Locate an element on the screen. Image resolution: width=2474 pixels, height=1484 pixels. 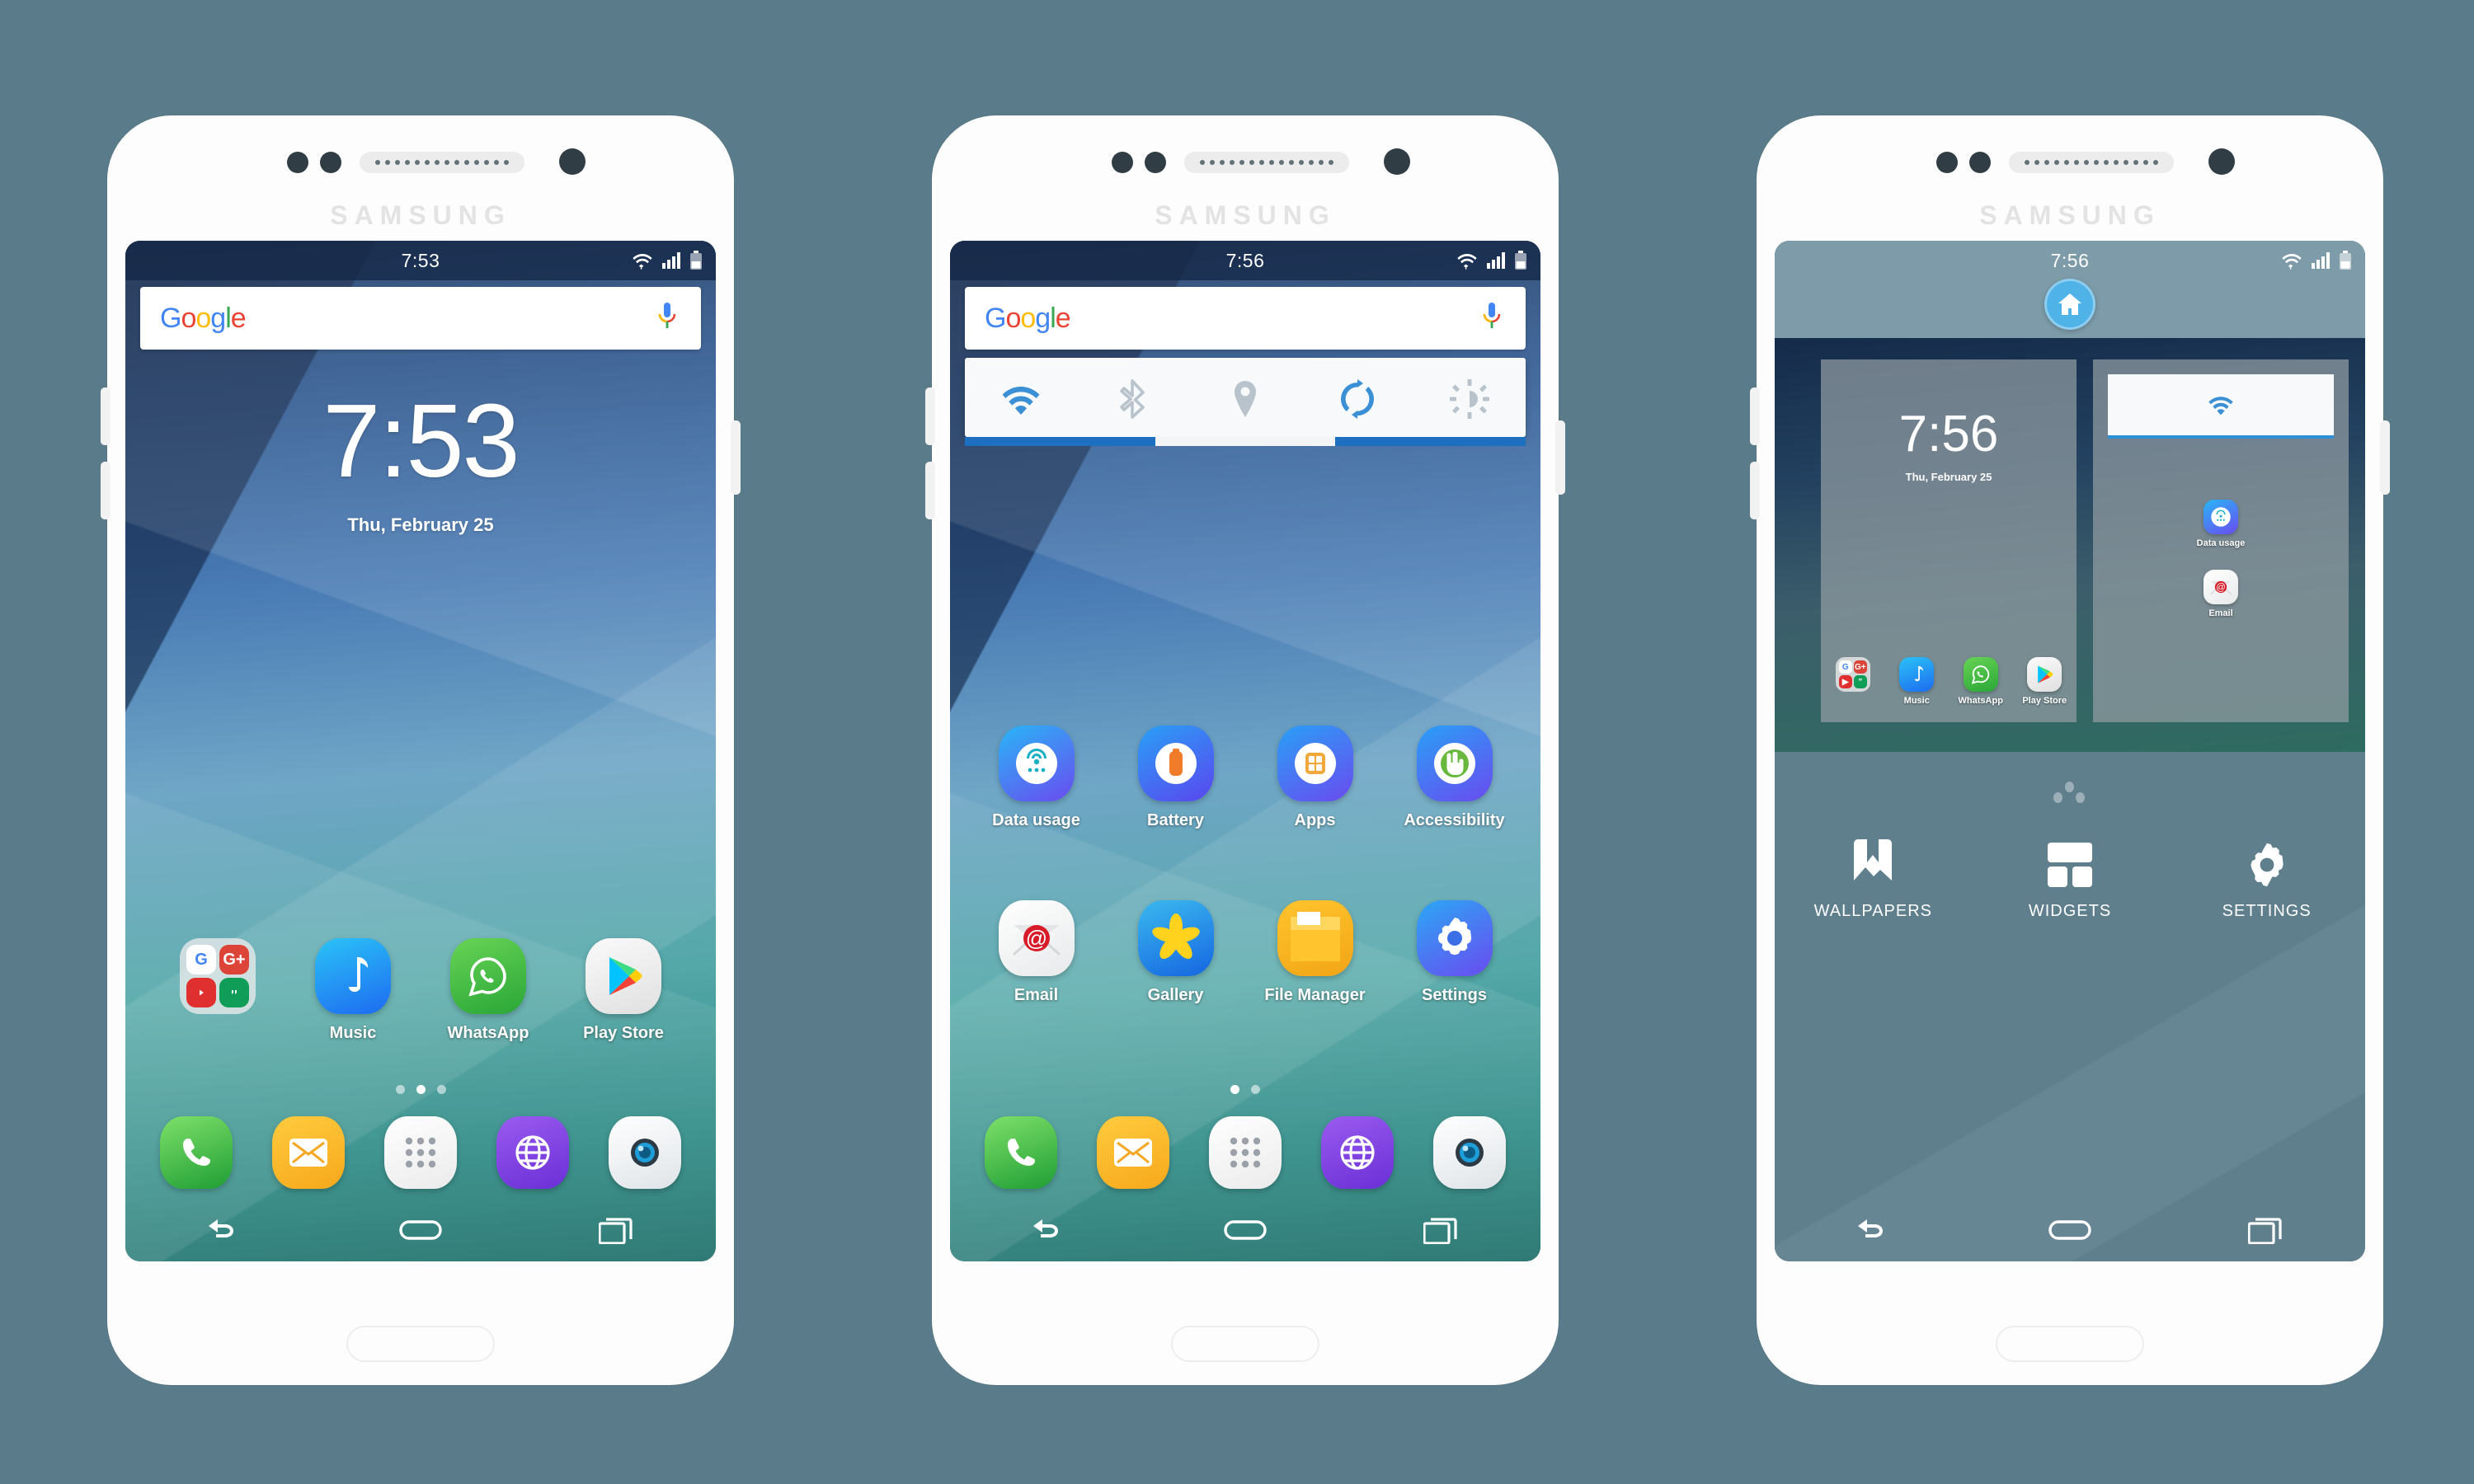
app-settings: Settings is located at coordinates (1454, 952).